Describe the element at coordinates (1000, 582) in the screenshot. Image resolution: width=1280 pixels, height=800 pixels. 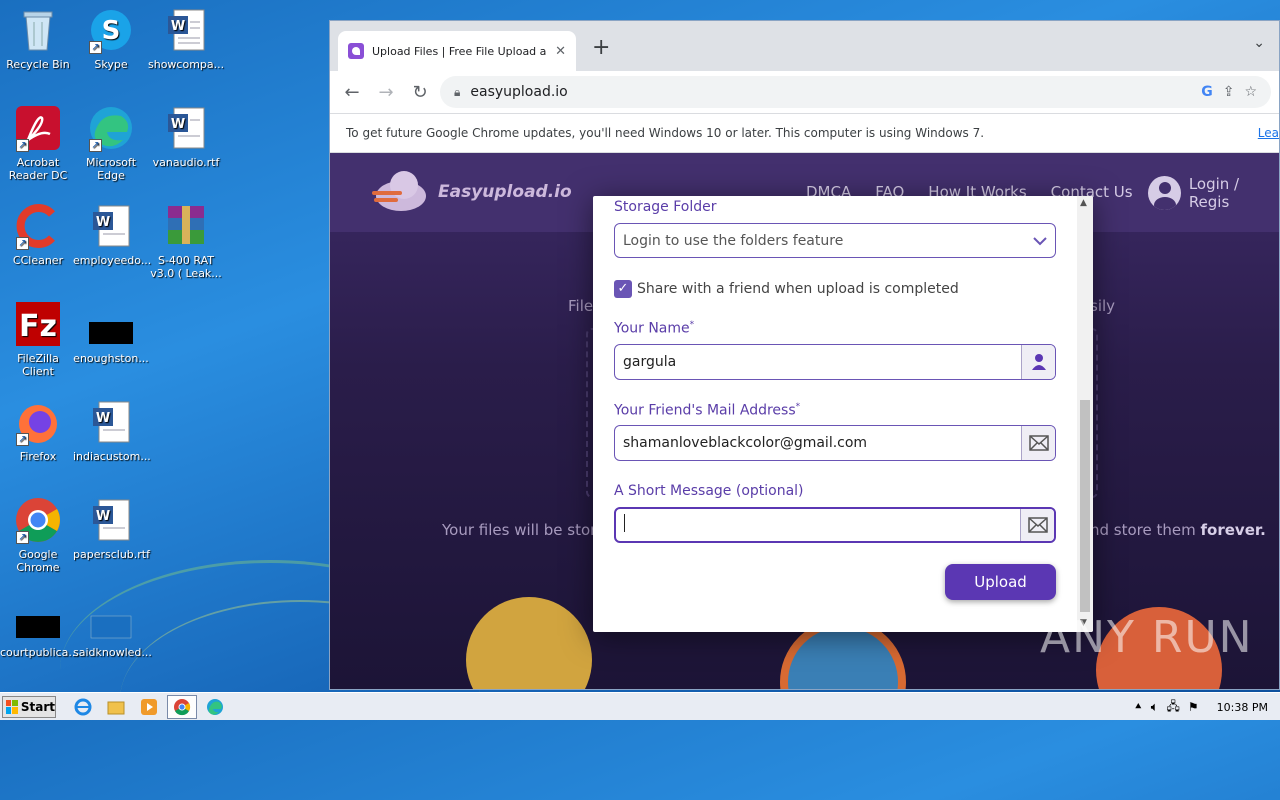
I see `upload-button: Upload` at that location.